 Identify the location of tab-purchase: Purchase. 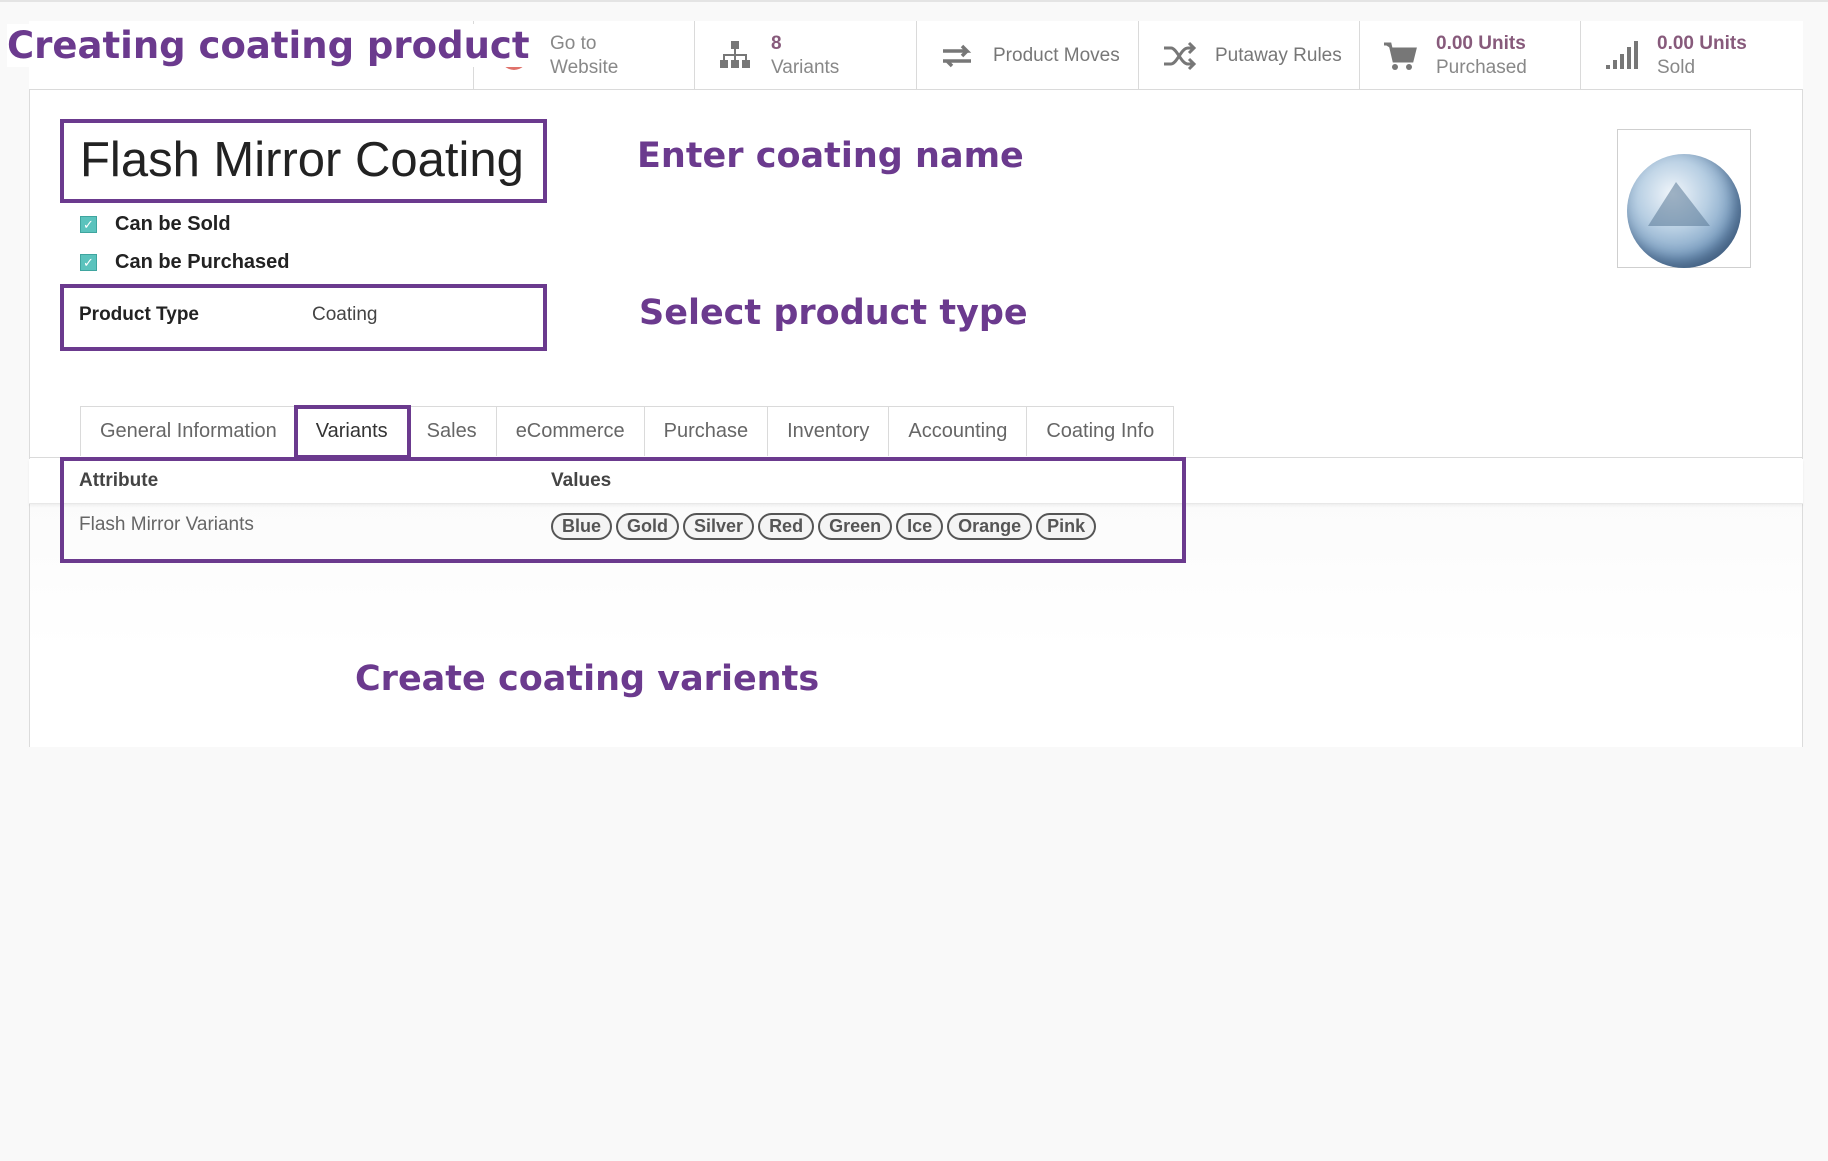
(706, 431).